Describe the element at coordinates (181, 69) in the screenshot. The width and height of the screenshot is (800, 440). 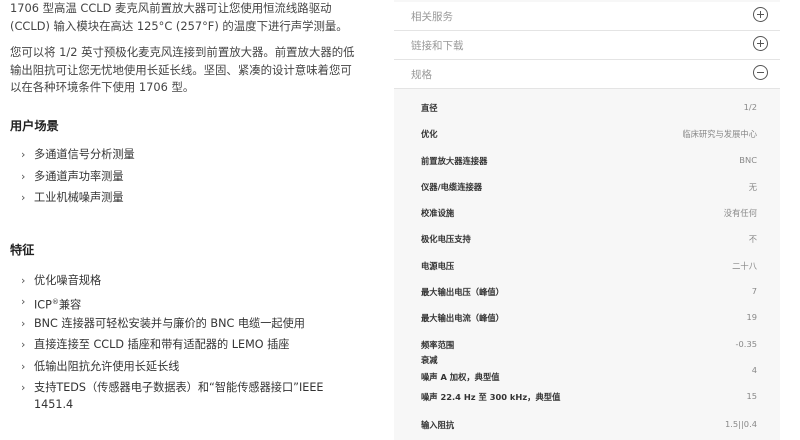
I see `description-line: 输出阻抗可让您无忧地使用长延长线。坚固、紧凑的设计意味着您可` at that location.